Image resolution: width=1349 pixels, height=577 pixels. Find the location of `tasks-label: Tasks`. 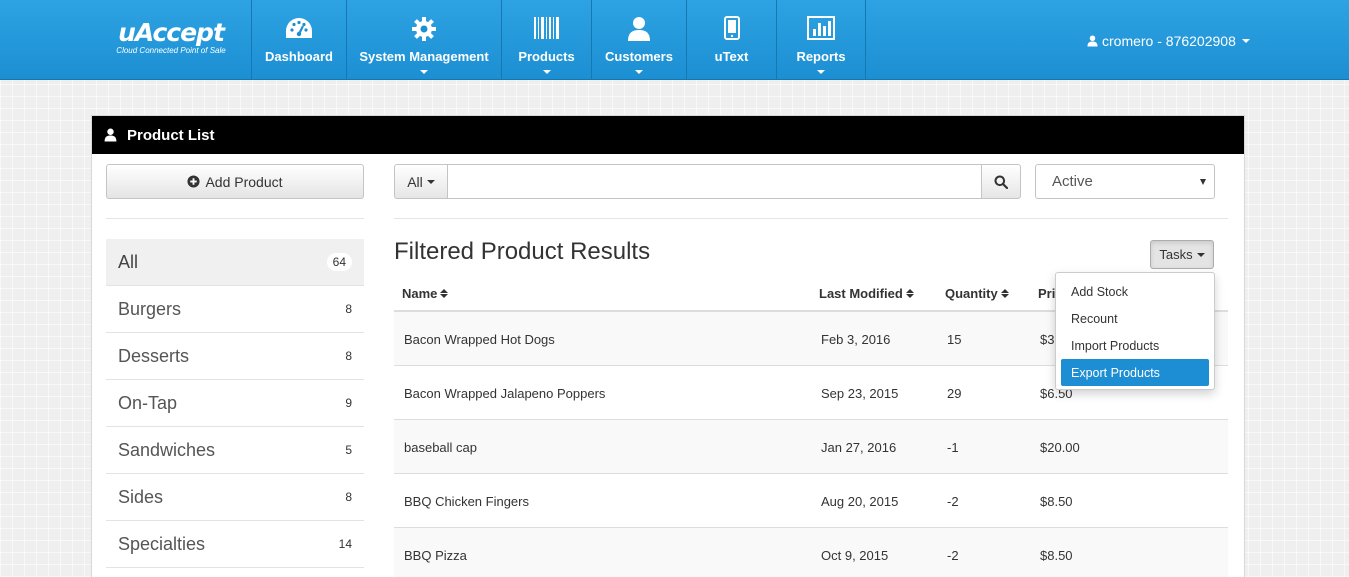

tasks-label: Tasks is located at coordinates (1176, 254).